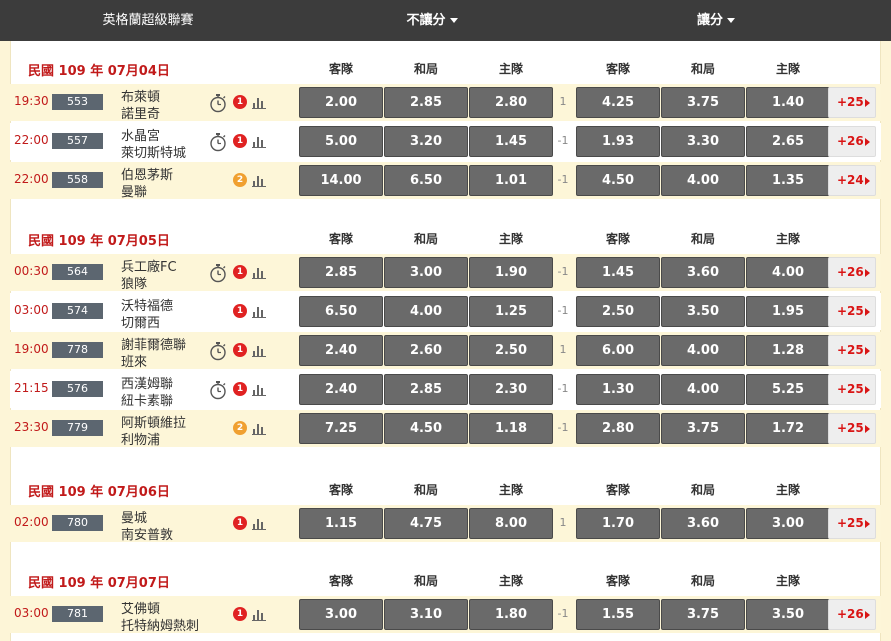 The height and width of the screenshot is (641, 891). I want to click on handicap-away-button: 6.00, so click(618, 350).